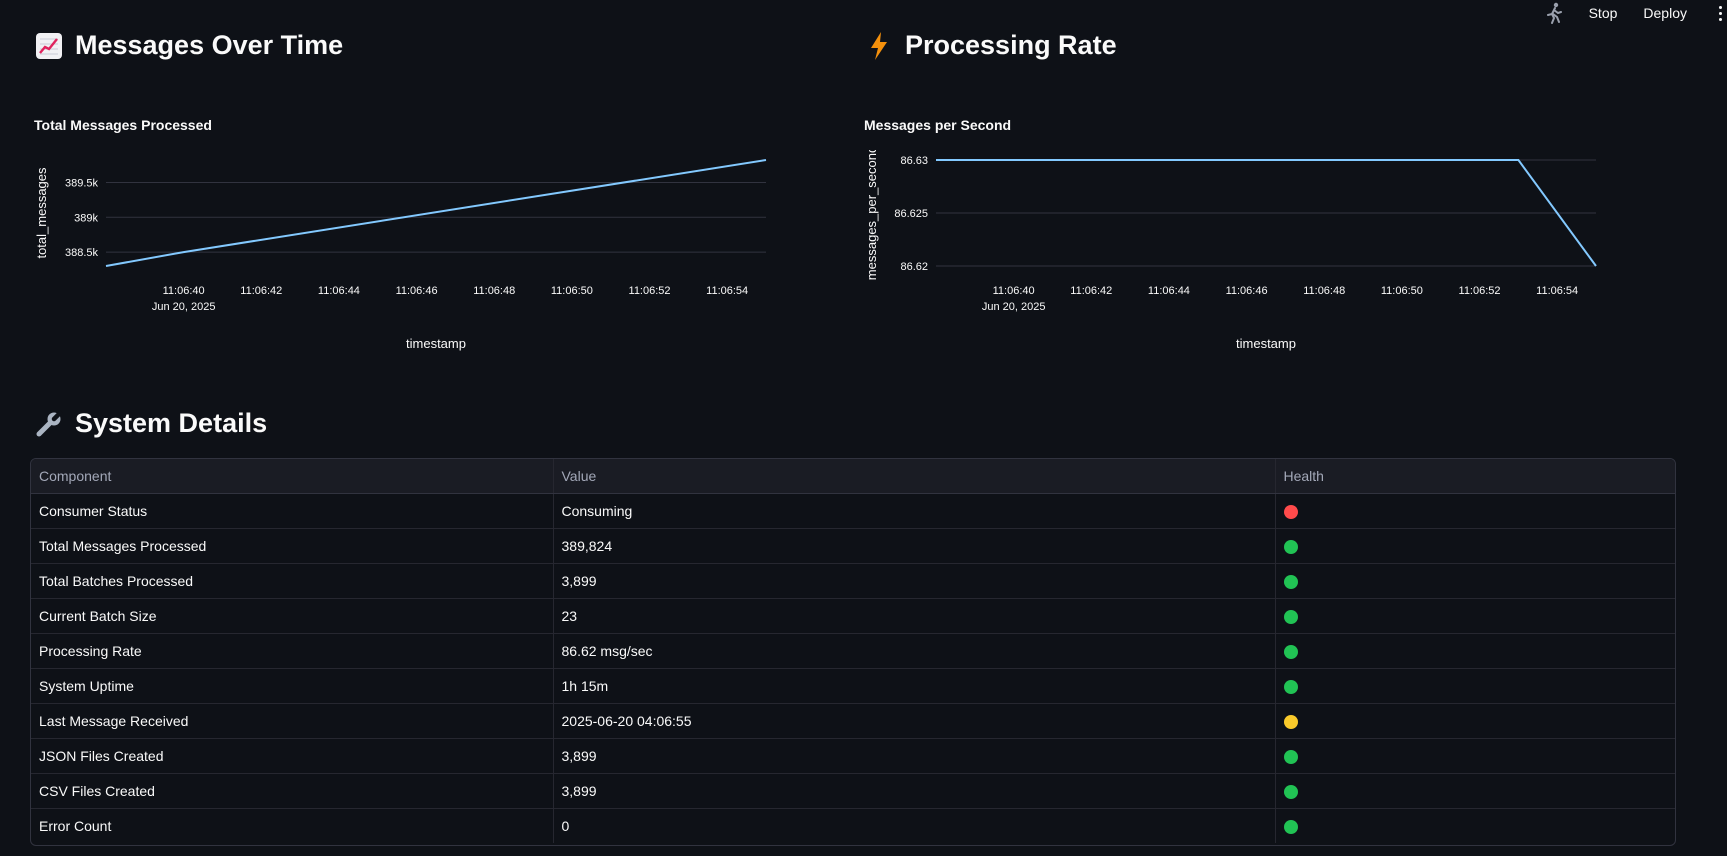  What do you see at coordinates (292, 651) in the screenshot?
I see `component-cell: Processing Rate` at bounding box center [292, 651].